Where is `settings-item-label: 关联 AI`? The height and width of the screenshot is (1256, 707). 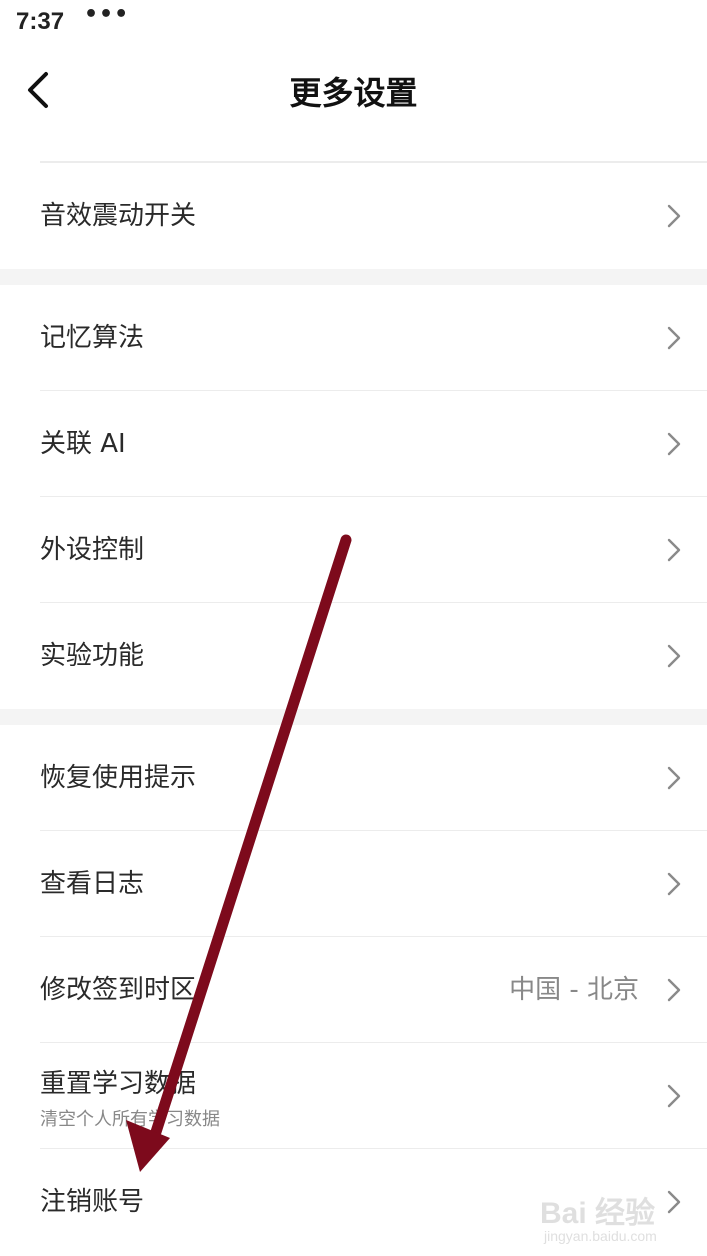 settings-item-label: 关联 AI is located at coordinates (83, 444).